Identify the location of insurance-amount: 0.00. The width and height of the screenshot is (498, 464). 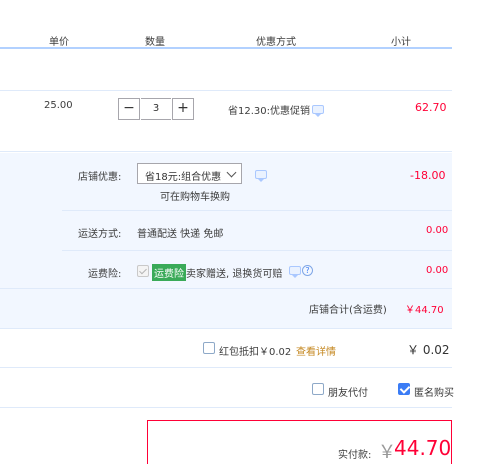
(437, 270).